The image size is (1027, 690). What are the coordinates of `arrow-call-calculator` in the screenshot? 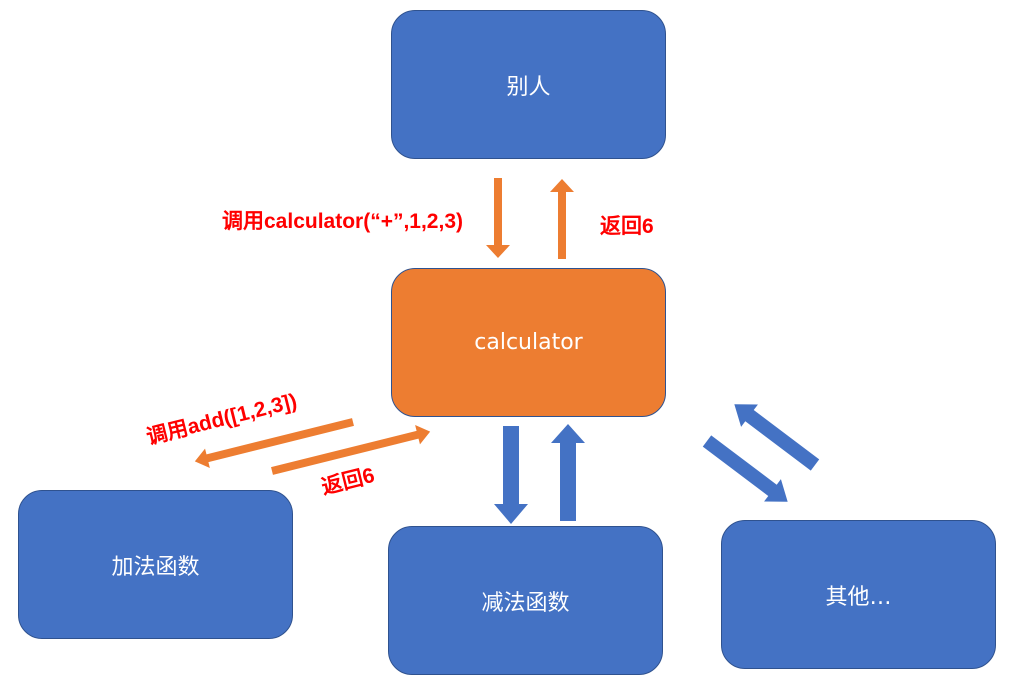 It's located at (498, 218).